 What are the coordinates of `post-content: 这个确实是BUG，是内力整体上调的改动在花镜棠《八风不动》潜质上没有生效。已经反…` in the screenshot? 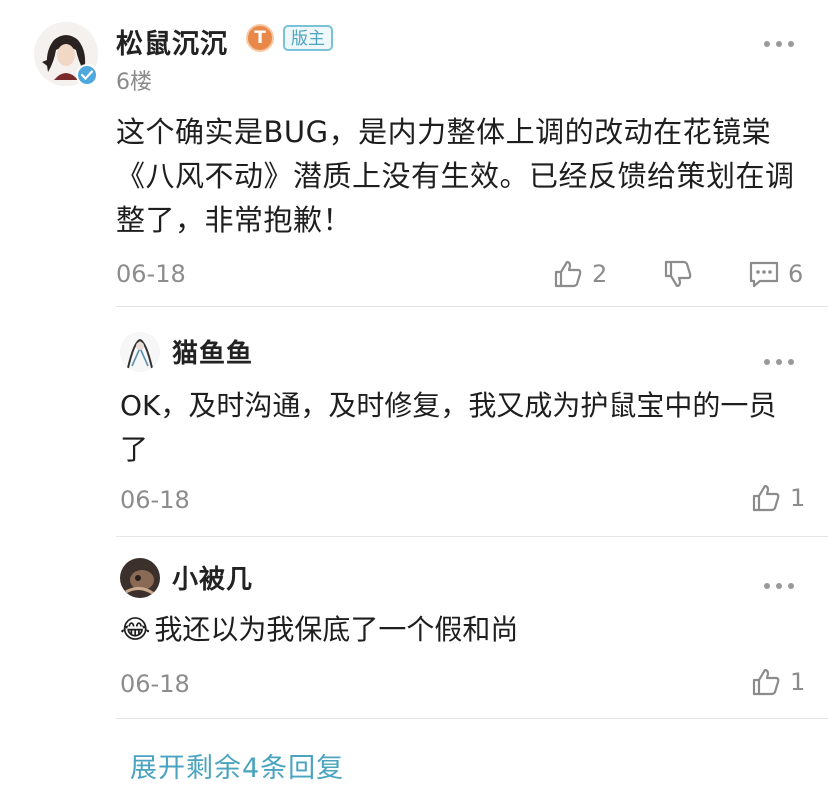 It's located at (455, 176).